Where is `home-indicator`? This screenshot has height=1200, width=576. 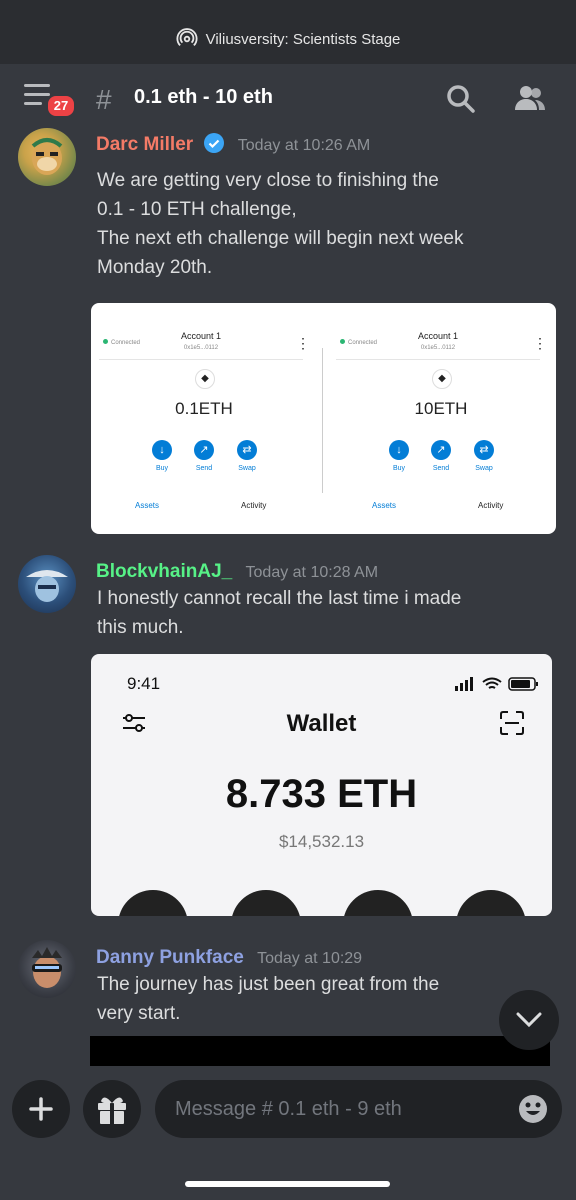
home-indicator is located at coordinates (287, 1184).